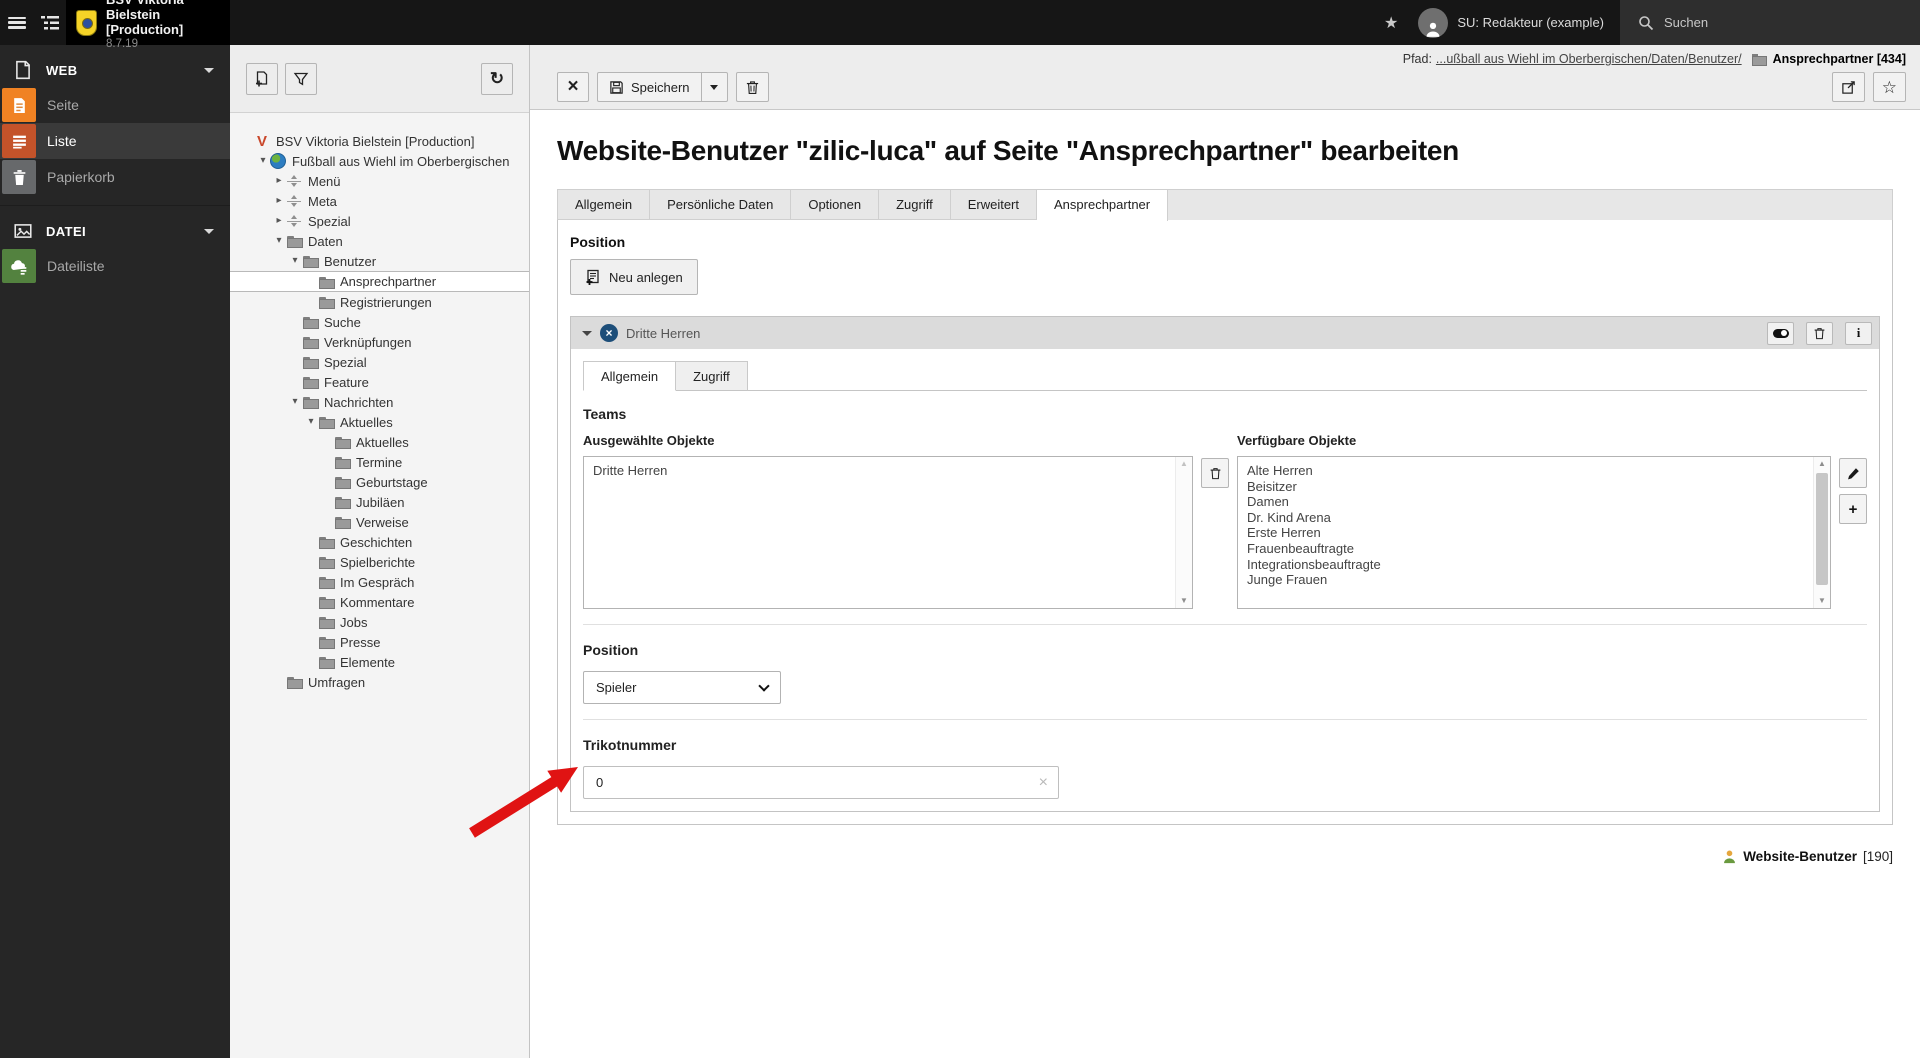 The height and width of the screenshot is (1058, 1920). What do you see at coordinates (301, 78) in the screenshot?
I see `filter-button` at bounding box center [301, 78].